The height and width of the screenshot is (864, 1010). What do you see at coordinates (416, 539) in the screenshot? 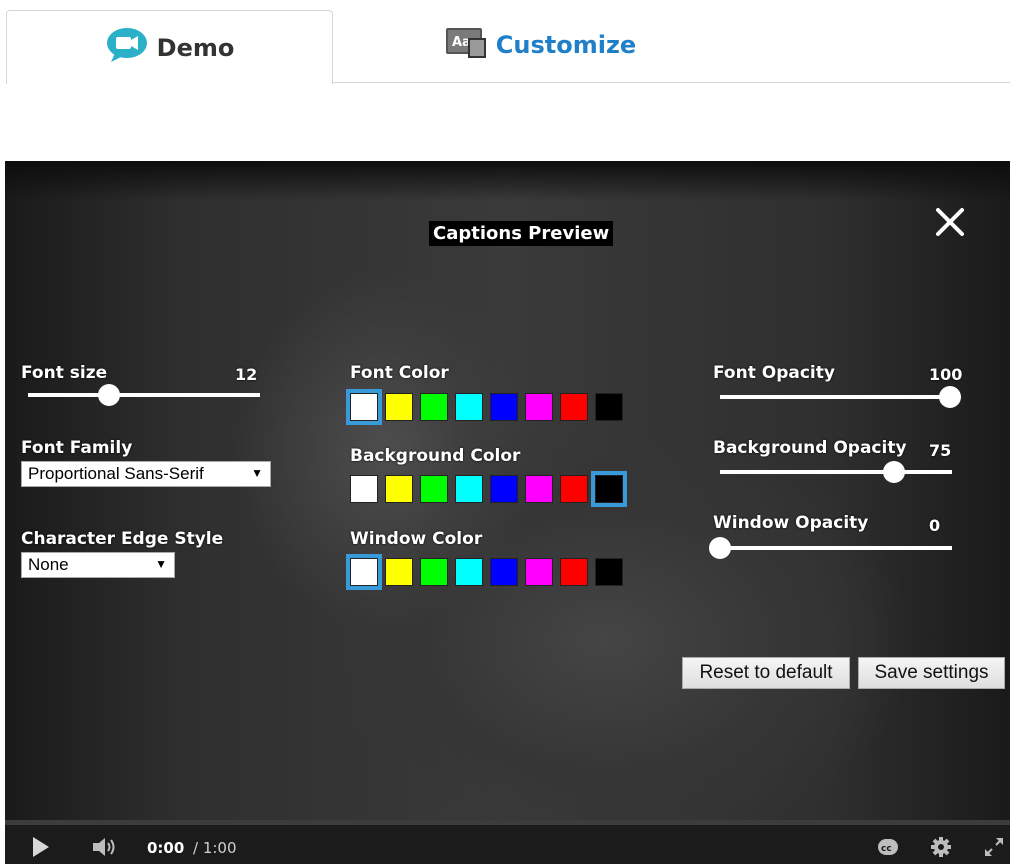
I see `window-color-label: Window Color` at bounding box center [416, 539].